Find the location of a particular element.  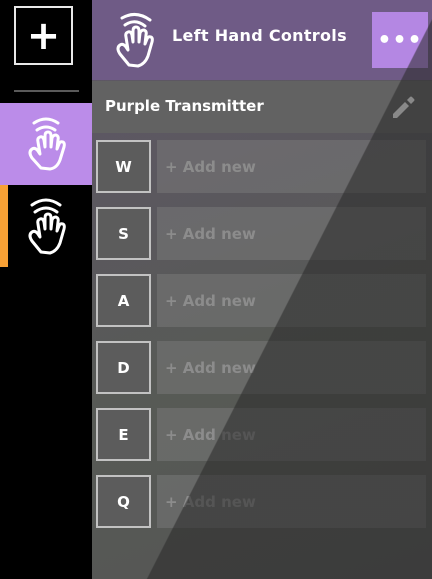

key-row-a: A + Add new is located at coordinates (261, 301).